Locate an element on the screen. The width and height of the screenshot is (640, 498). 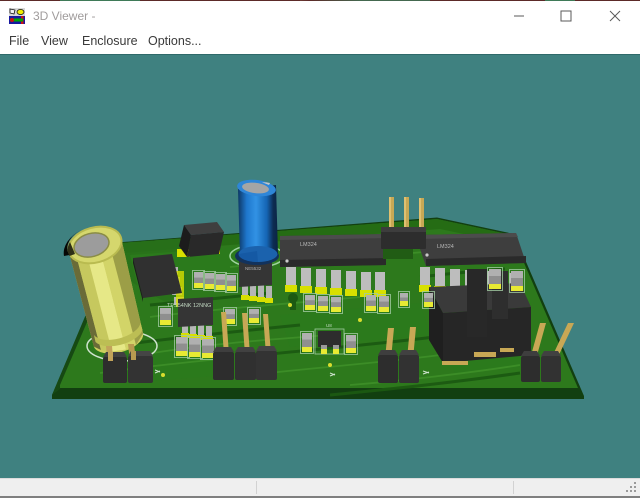
svg-text: U8 is located at coordinates (329, 325).